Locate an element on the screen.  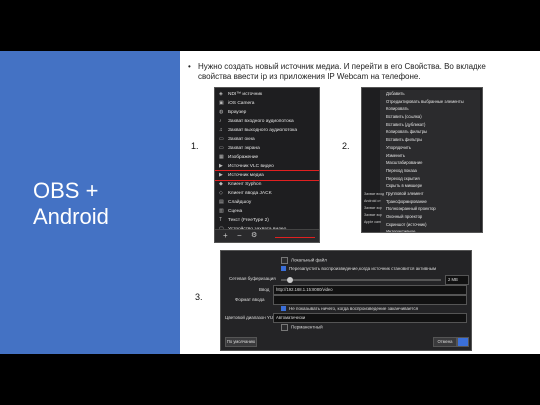
source-type-item: ▭ Захват окна is located at coordinates (267, 139).